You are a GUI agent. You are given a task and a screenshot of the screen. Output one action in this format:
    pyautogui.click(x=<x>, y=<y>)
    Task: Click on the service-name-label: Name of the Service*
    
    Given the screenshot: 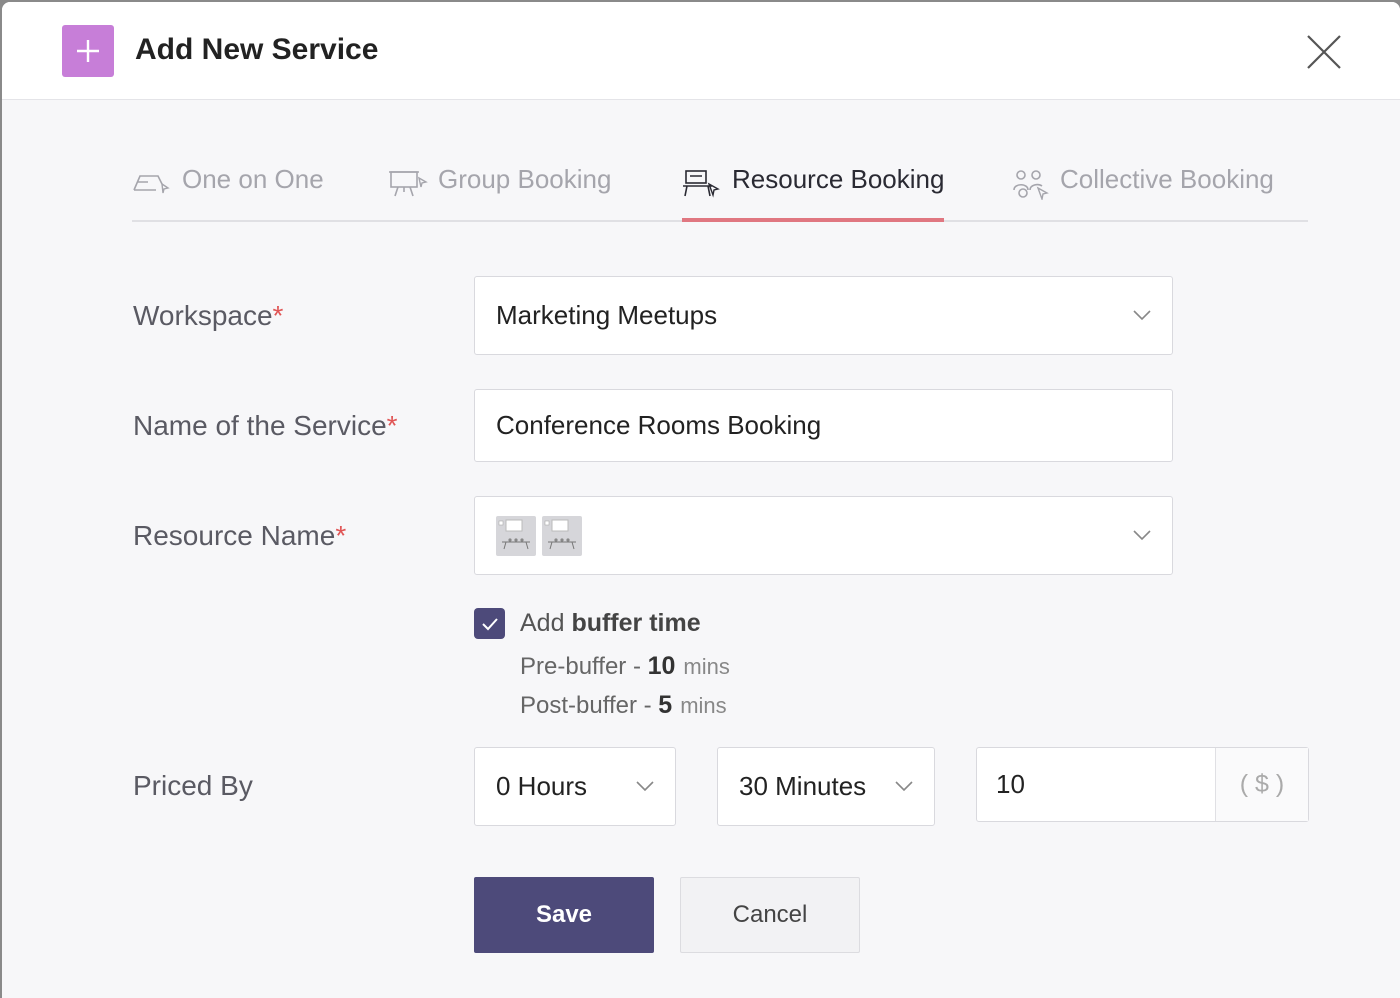 What is the action you would take?
    pyautogui.click(x=265, y=425)
    